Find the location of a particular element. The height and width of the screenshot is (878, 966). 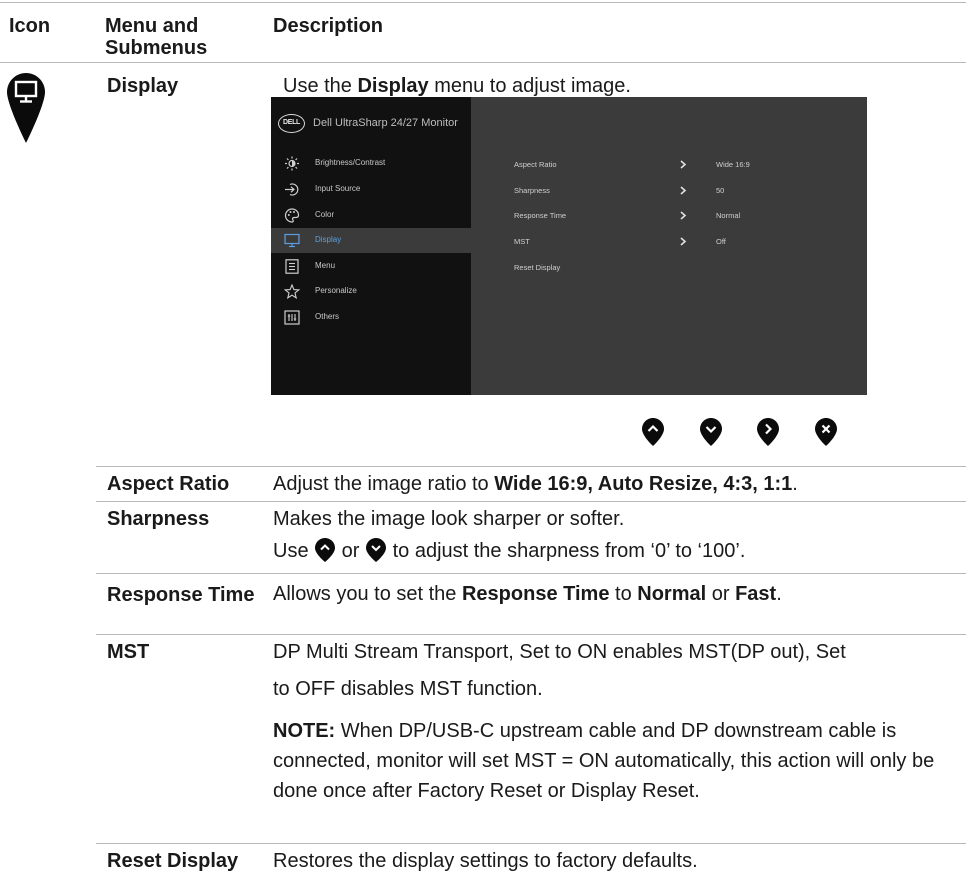

reset-display-name: Reset Display is located at coordinates (173, 861).